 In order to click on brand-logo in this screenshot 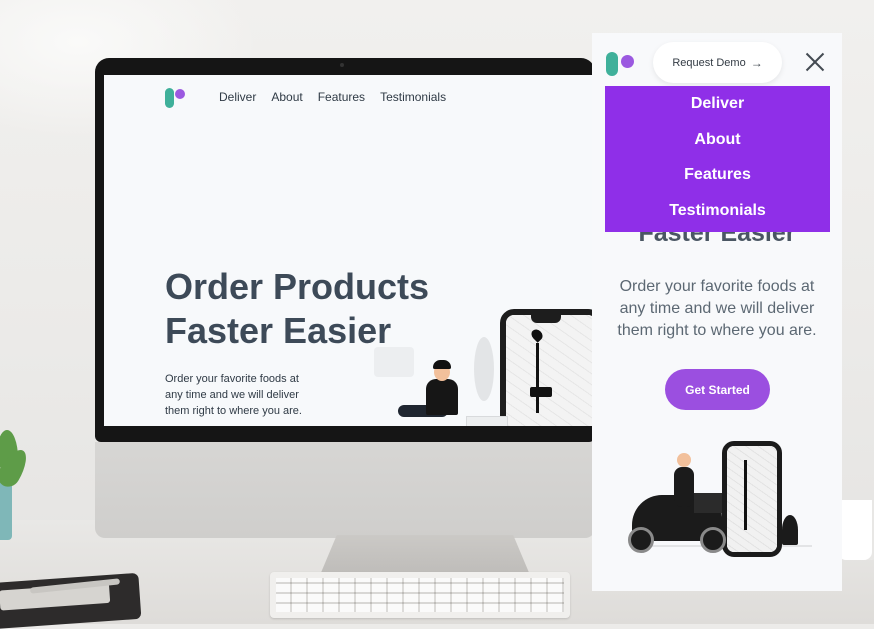, I will do `click(175, 98)`.